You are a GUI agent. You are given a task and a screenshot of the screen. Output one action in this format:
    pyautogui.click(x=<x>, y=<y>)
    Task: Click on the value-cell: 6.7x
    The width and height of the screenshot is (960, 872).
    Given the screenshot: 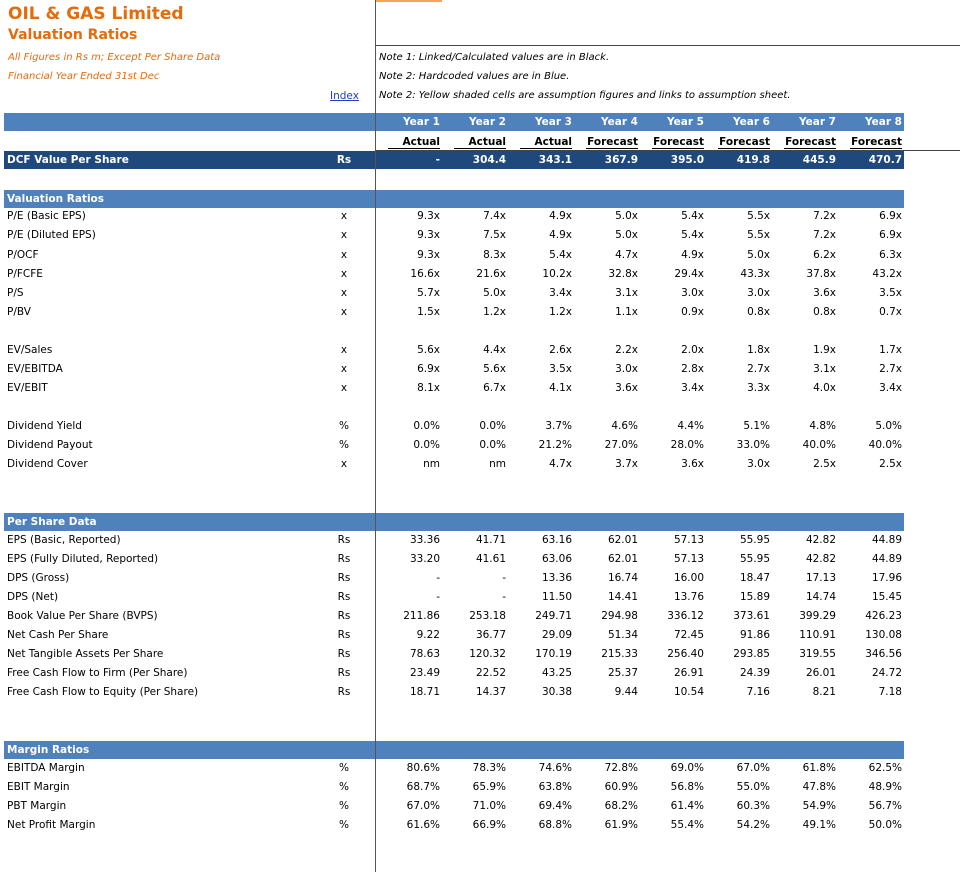 What is the action you would take?
    pyautogui.click(x=475, y=388)
    